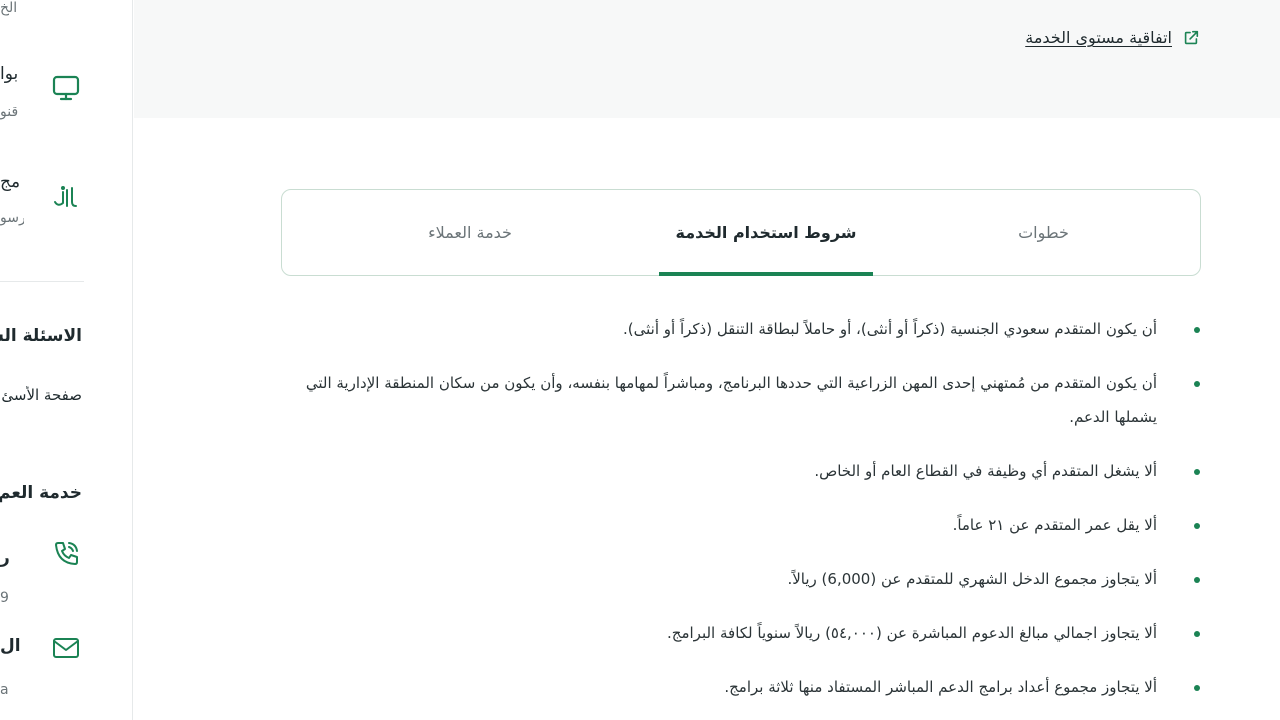 The image size is (1280, 720). Describe the element at coordinates (12, 696) in the screenshot. I see `contact-subtitle-clip: a` at that location.